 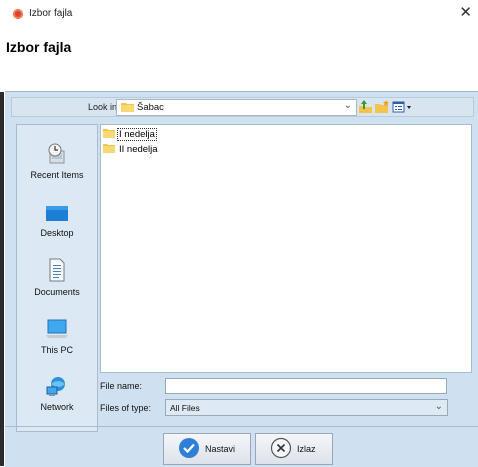 I want to click on window-left-edge, so click(x=2, y=233).